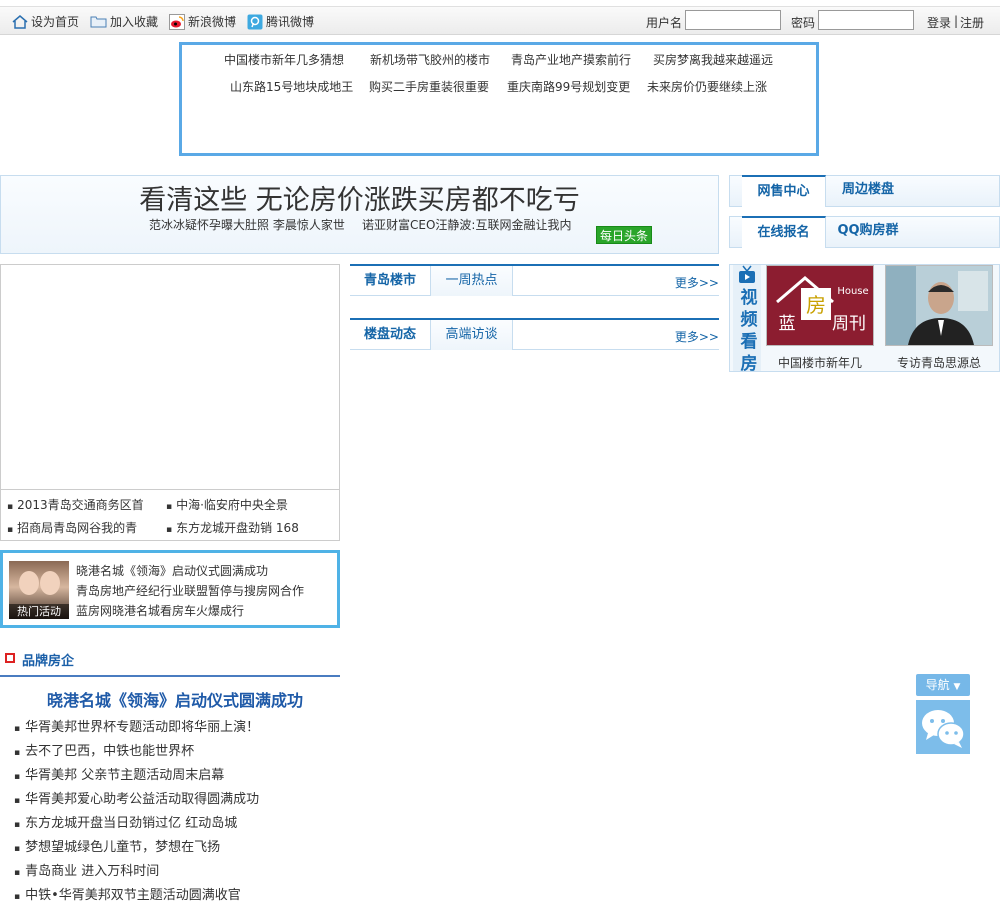 The image size is (1000, 909). I want to click on sales-tabs: 网售中心 周边楼盘, so click(864, 191).